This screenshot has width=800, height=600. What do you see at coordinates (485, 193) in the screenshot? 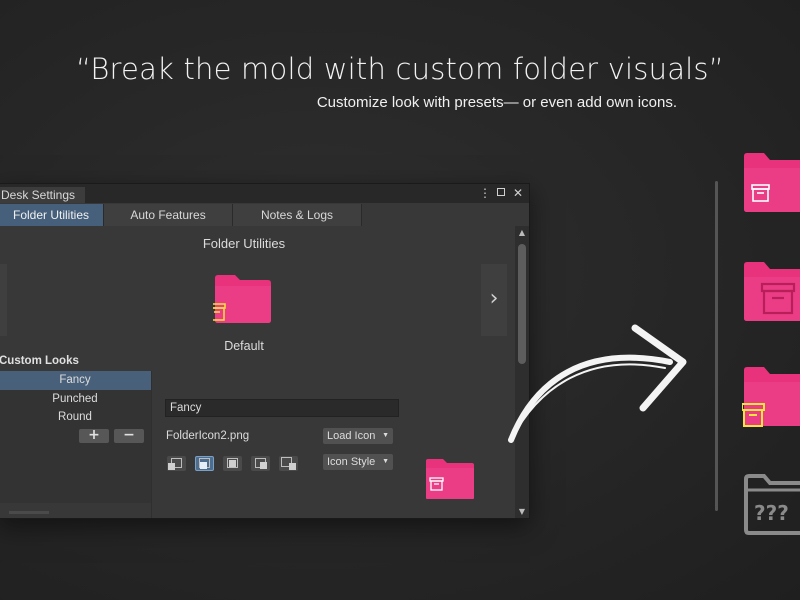
I see `more-options-icon: ⋮` at bounding box center [485, 193].